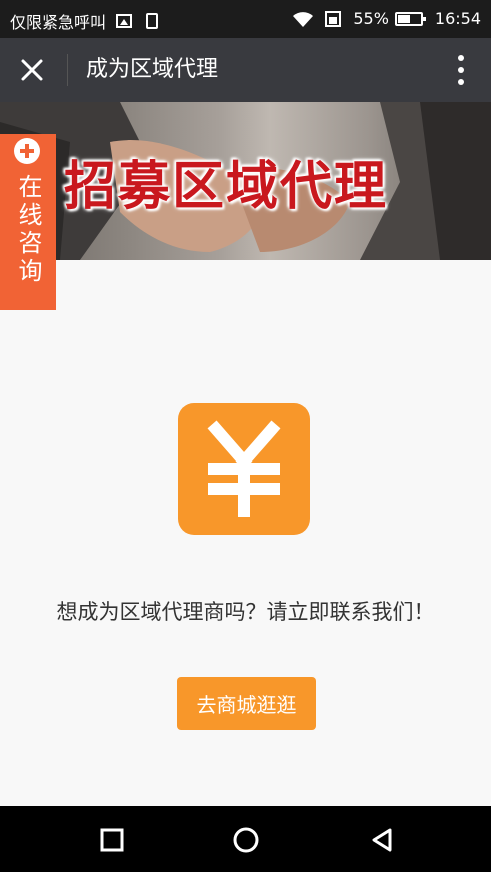 The height and width of the screenshot is (872, 491). I want to click on go-to-mall-button: 去商城逛逛, so click(246, 703).